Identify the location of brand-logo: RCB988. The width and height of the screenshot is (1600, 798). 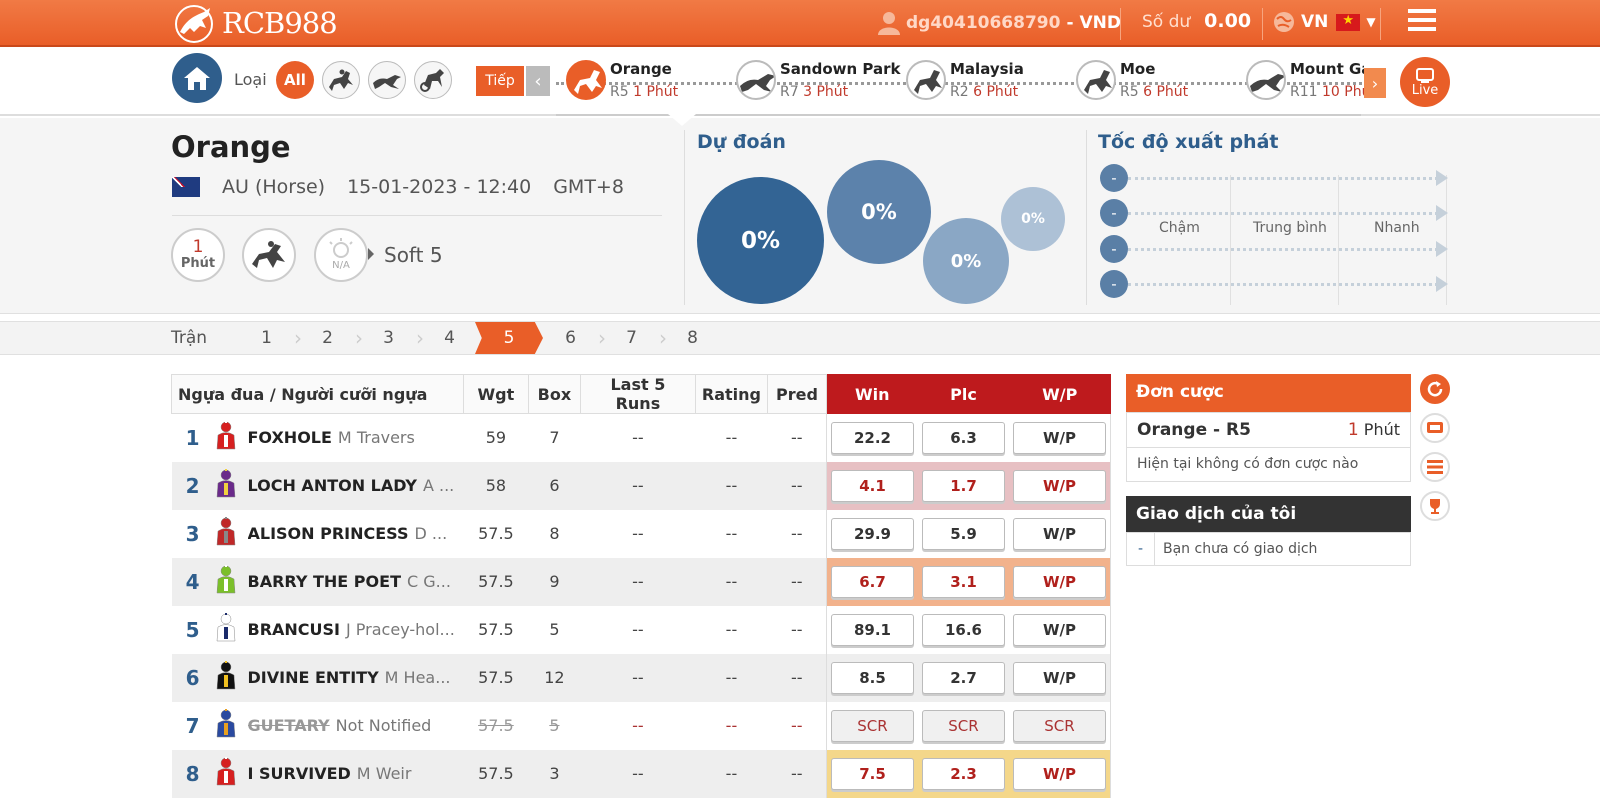
(255, 23).